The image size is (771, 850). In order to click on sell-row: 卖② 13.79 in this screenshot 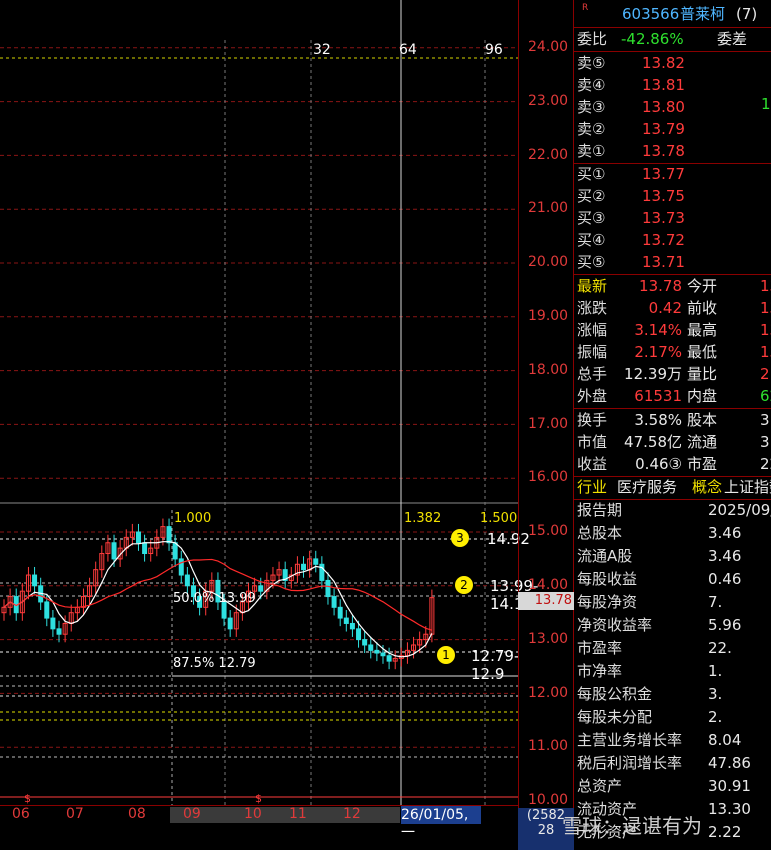, I will do `click(672, 129)`.